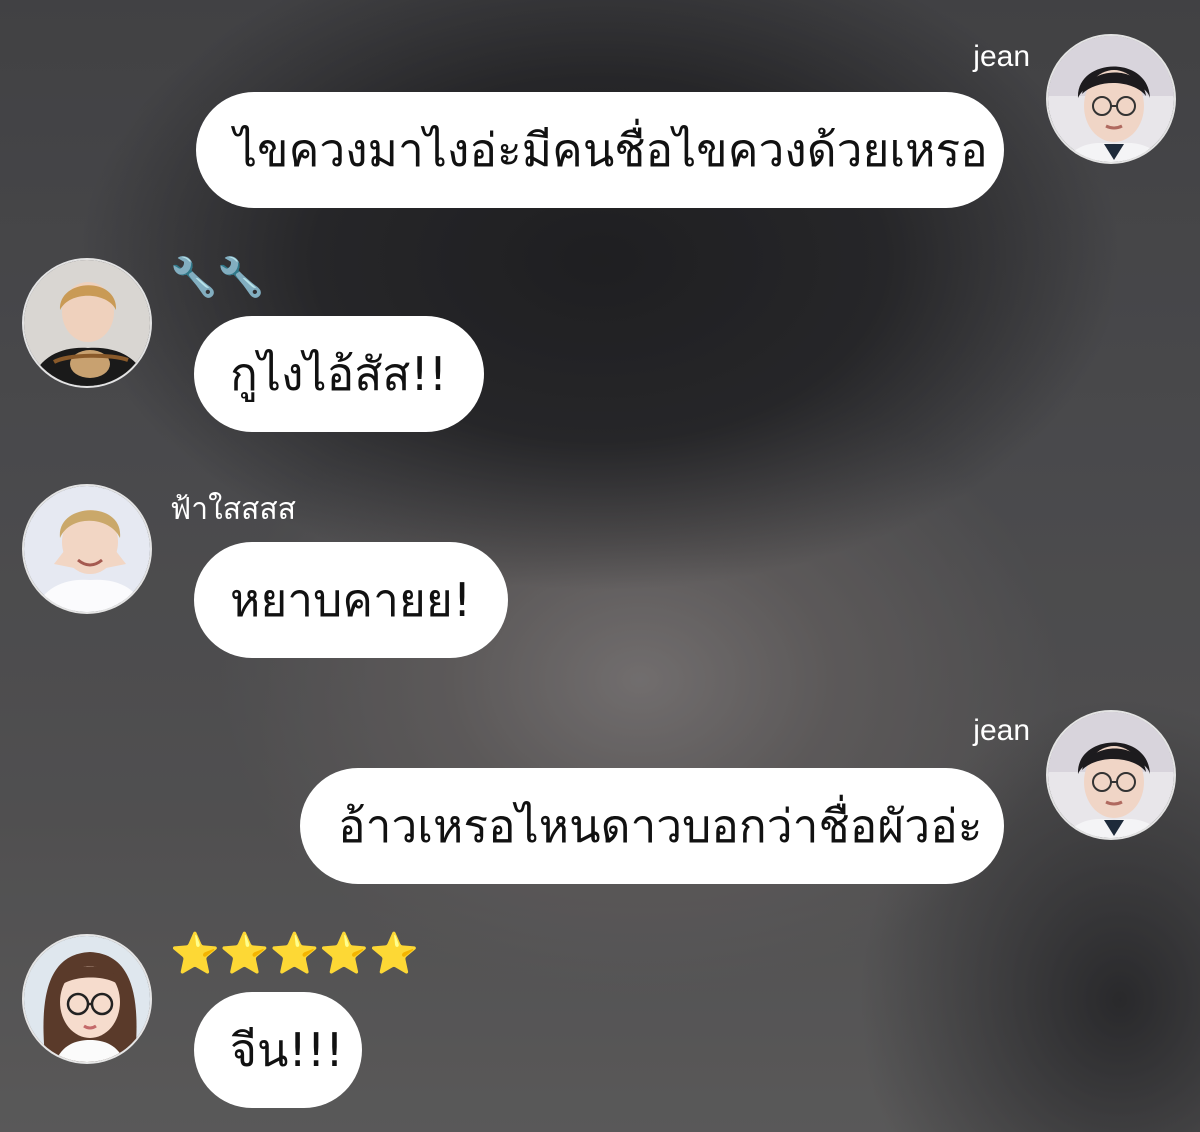 This screenshot has height=1132, width=1200. I want to click on sender-name: 🔧🔧, so click(217, 278).